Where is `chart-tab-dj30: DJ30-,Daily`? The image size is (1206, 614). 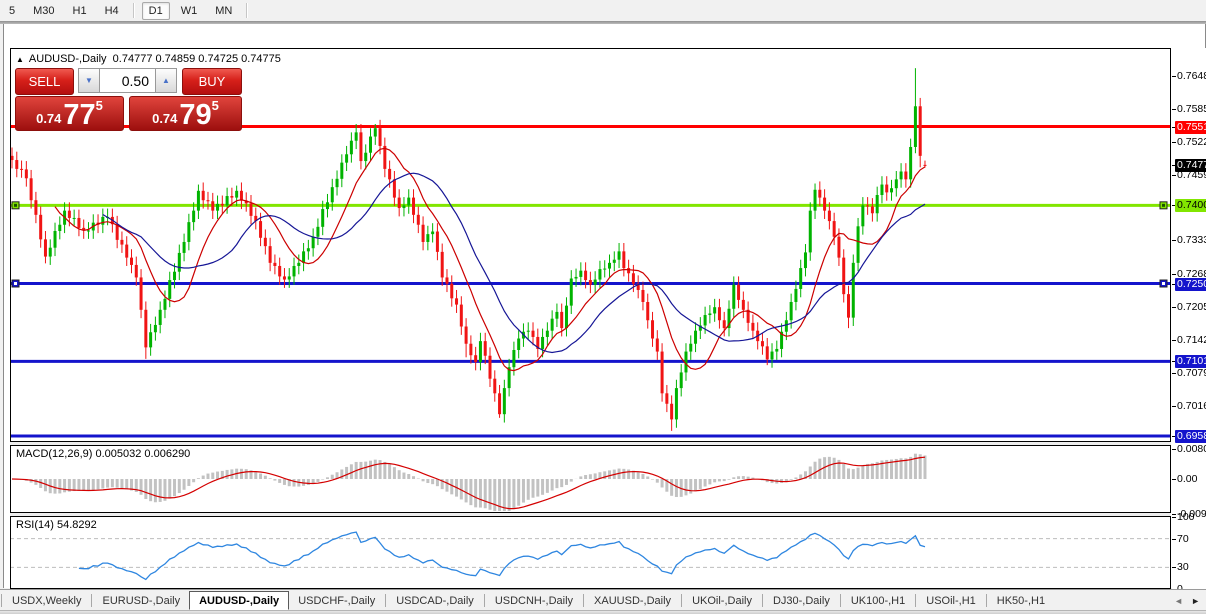
chart-tab-dj30: DJ30-,Daily is located at coordinates (801, 601).